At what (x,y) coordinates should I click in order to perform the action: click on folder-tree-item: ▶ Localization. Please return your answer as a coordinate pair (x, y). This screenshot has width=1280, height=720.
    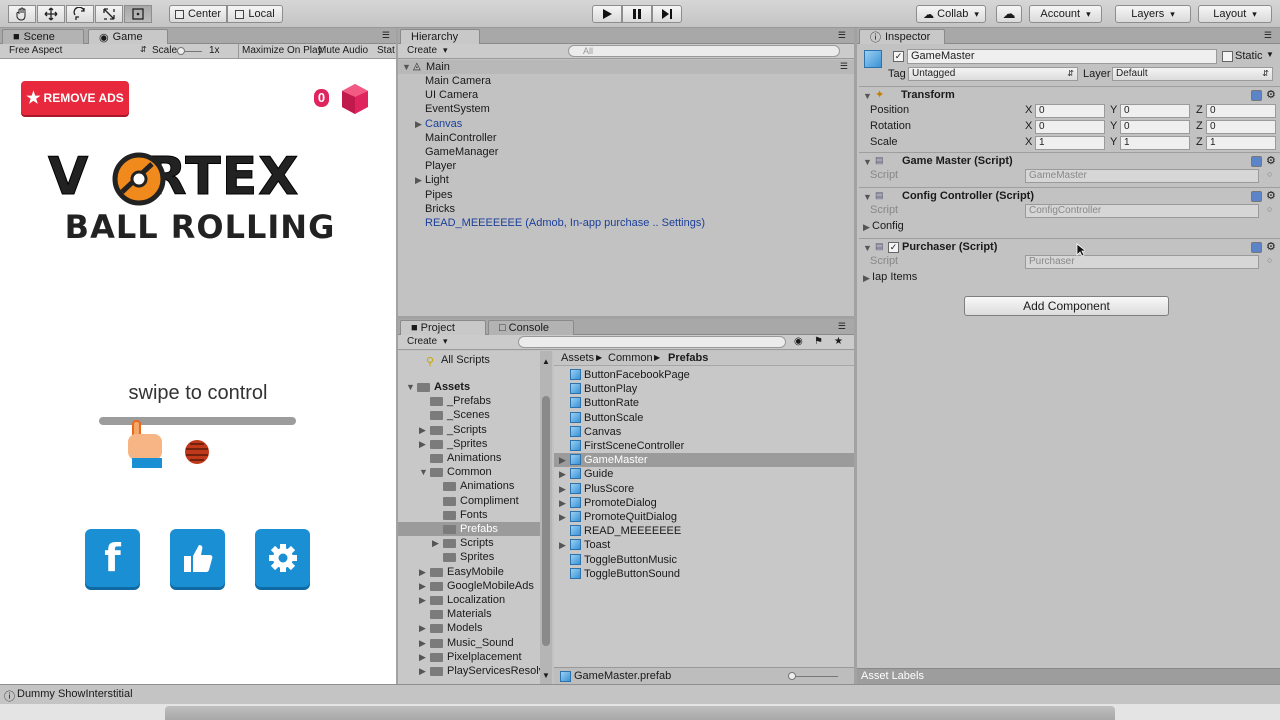
    Looking at the image, I should click on (469, 600).